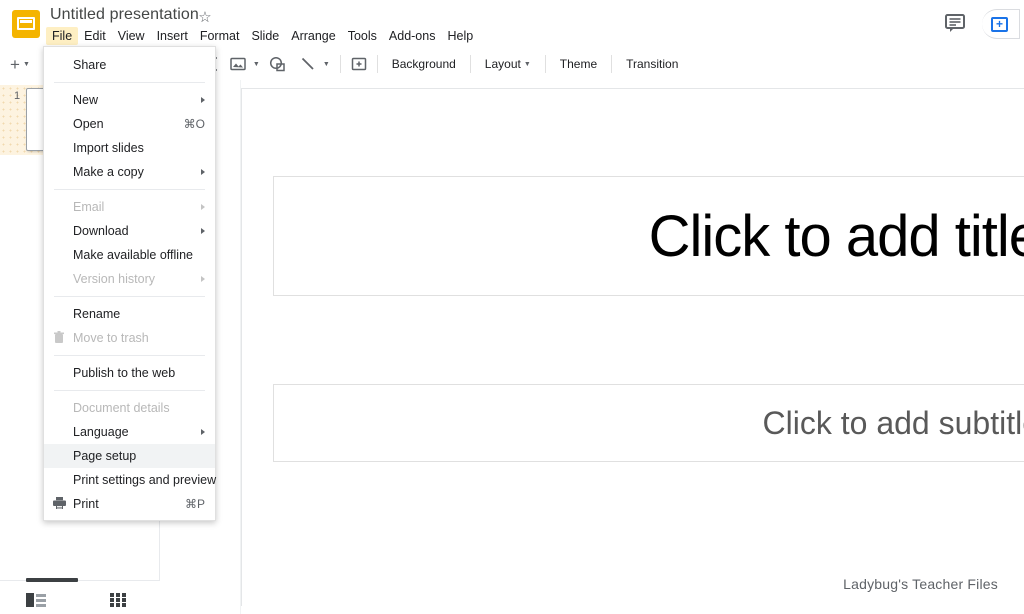 This screenshot has width=1024, height=614. What do you see at coordinates (129, 231) in the screenshot?
I see `file-menu-item-download: Download` at bounding box center [129, 231].